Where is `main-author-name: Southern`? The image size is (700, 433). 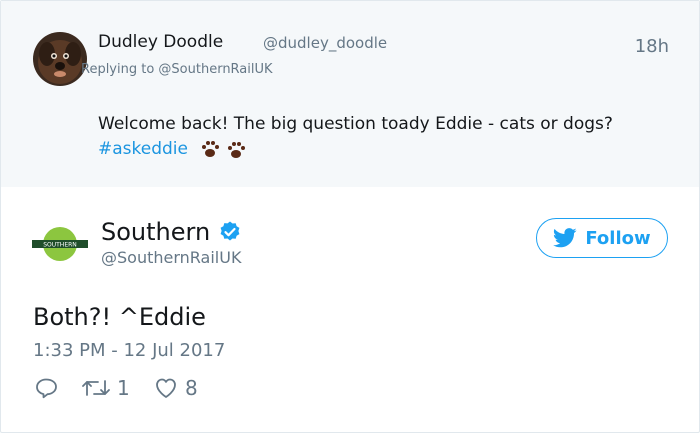
main-author-name: Southern is located at coordinates (155, 232).